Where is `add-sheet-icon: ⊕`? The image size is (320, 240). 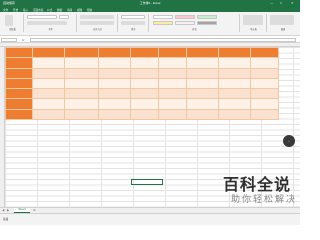
add-sheet-icon: ⊕ is located at coordinates (34, 210).